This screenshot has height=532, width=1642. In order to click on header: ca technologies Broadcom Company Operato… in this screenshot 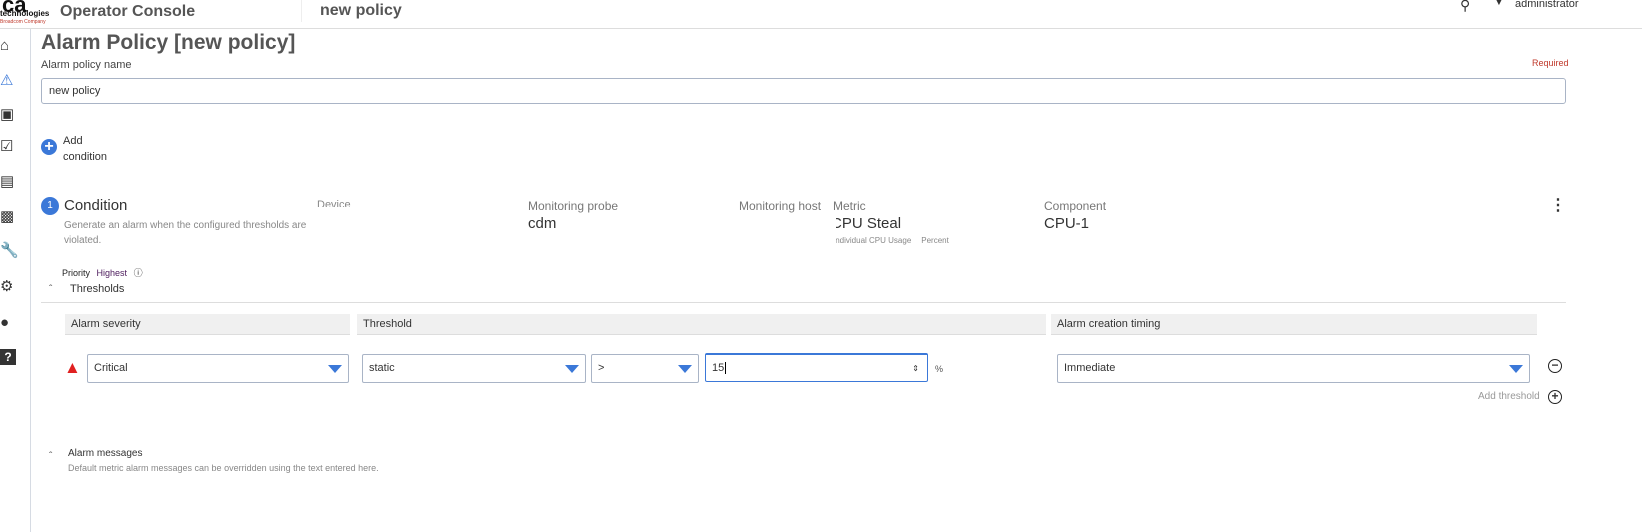, I will do `click(821, 14)`.